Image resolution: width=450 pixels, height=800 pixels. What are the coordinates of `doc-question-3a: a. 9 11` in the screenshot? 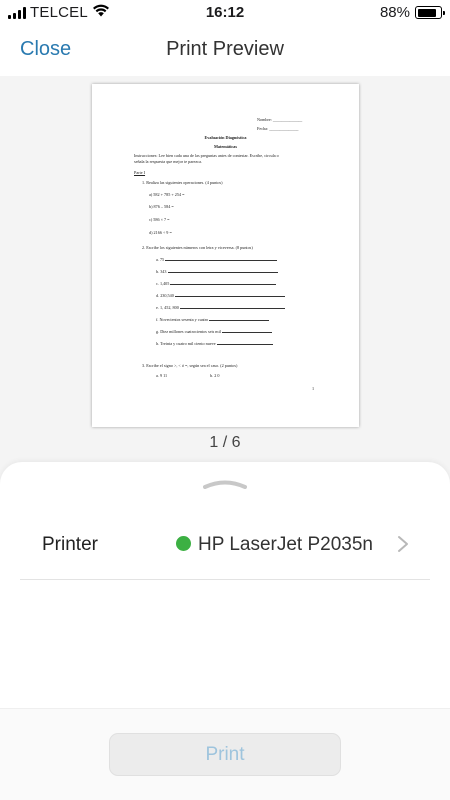 It's located at (162, 375).